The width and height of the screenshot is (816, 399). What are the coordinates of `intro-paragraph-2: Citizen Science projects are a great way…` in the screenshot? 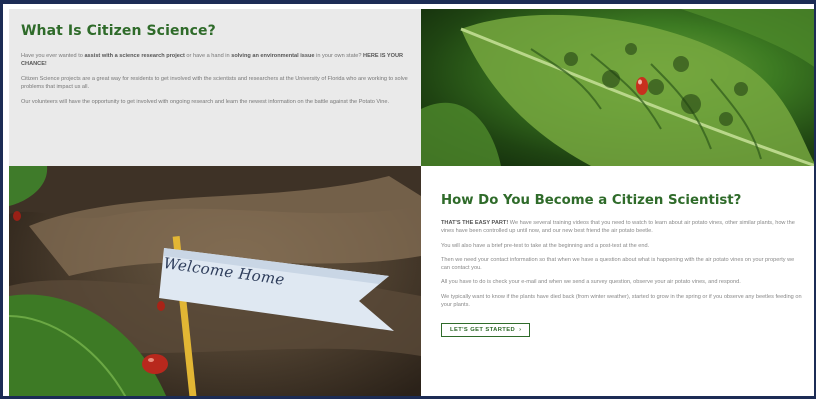 It's located at (214, 83).